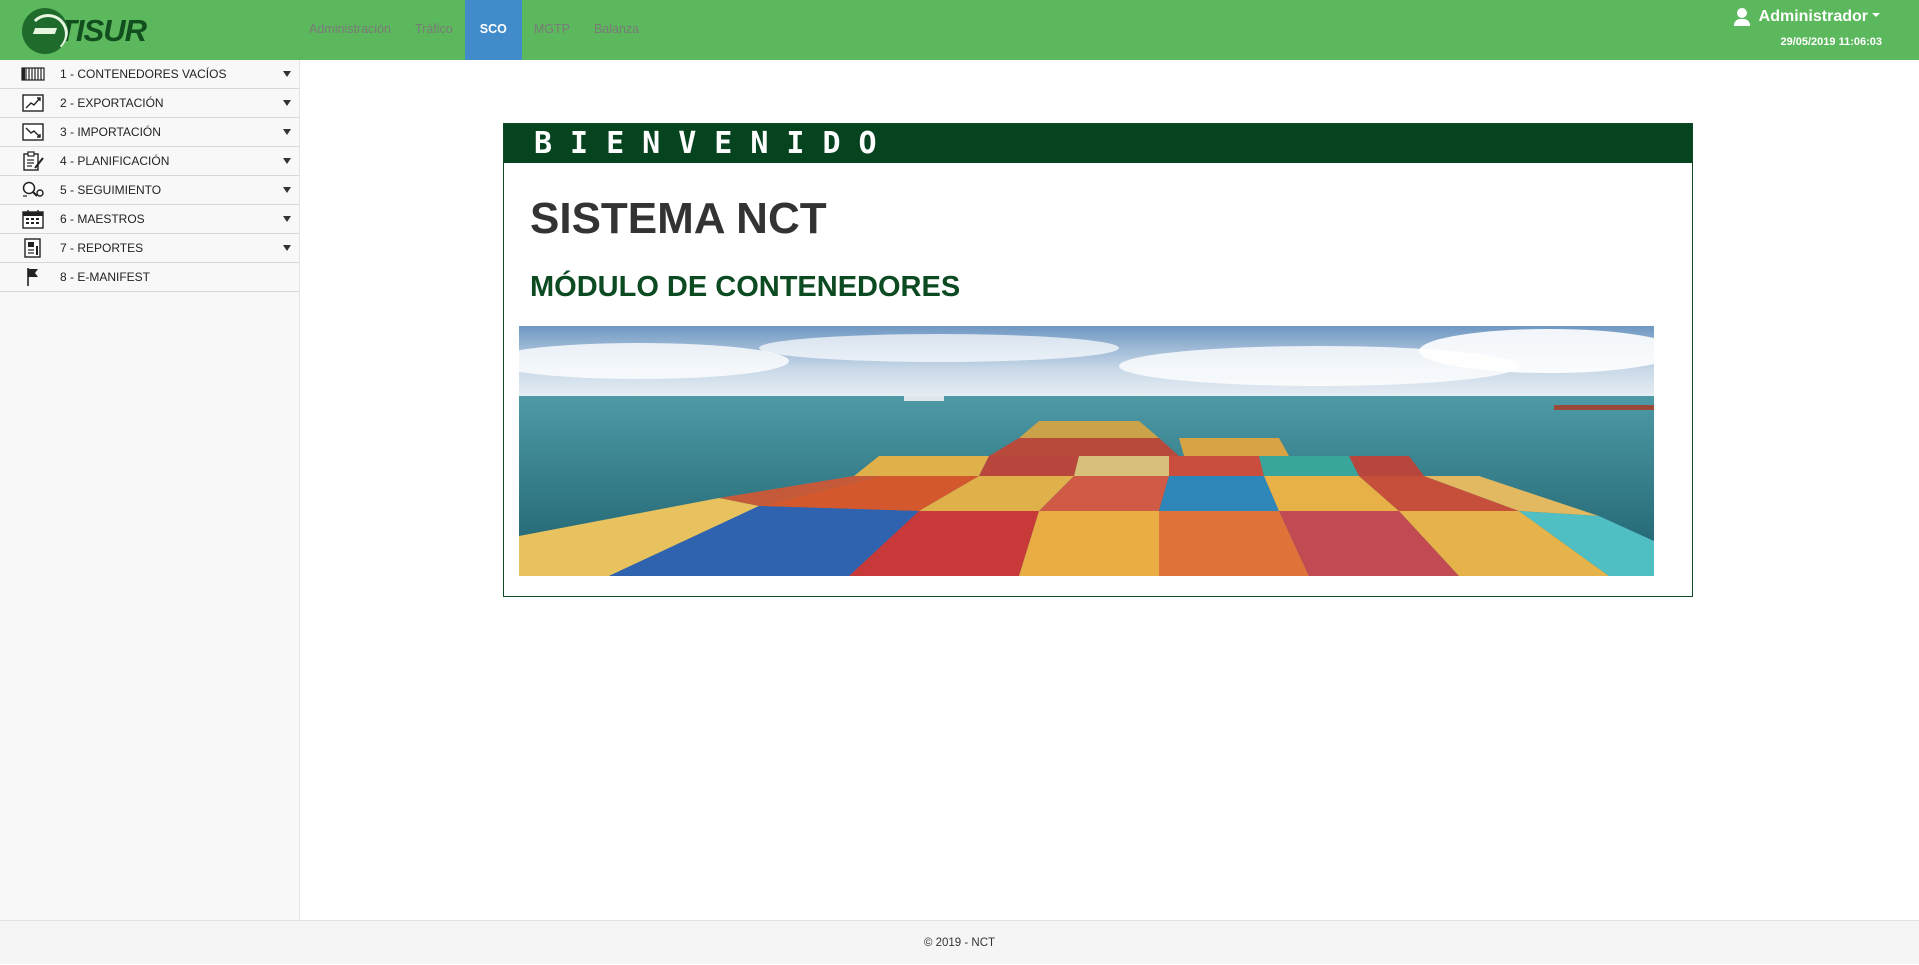 This screenshot has width=1919, height=965. I want to click on logo-globe-icon, so click(45, 31).